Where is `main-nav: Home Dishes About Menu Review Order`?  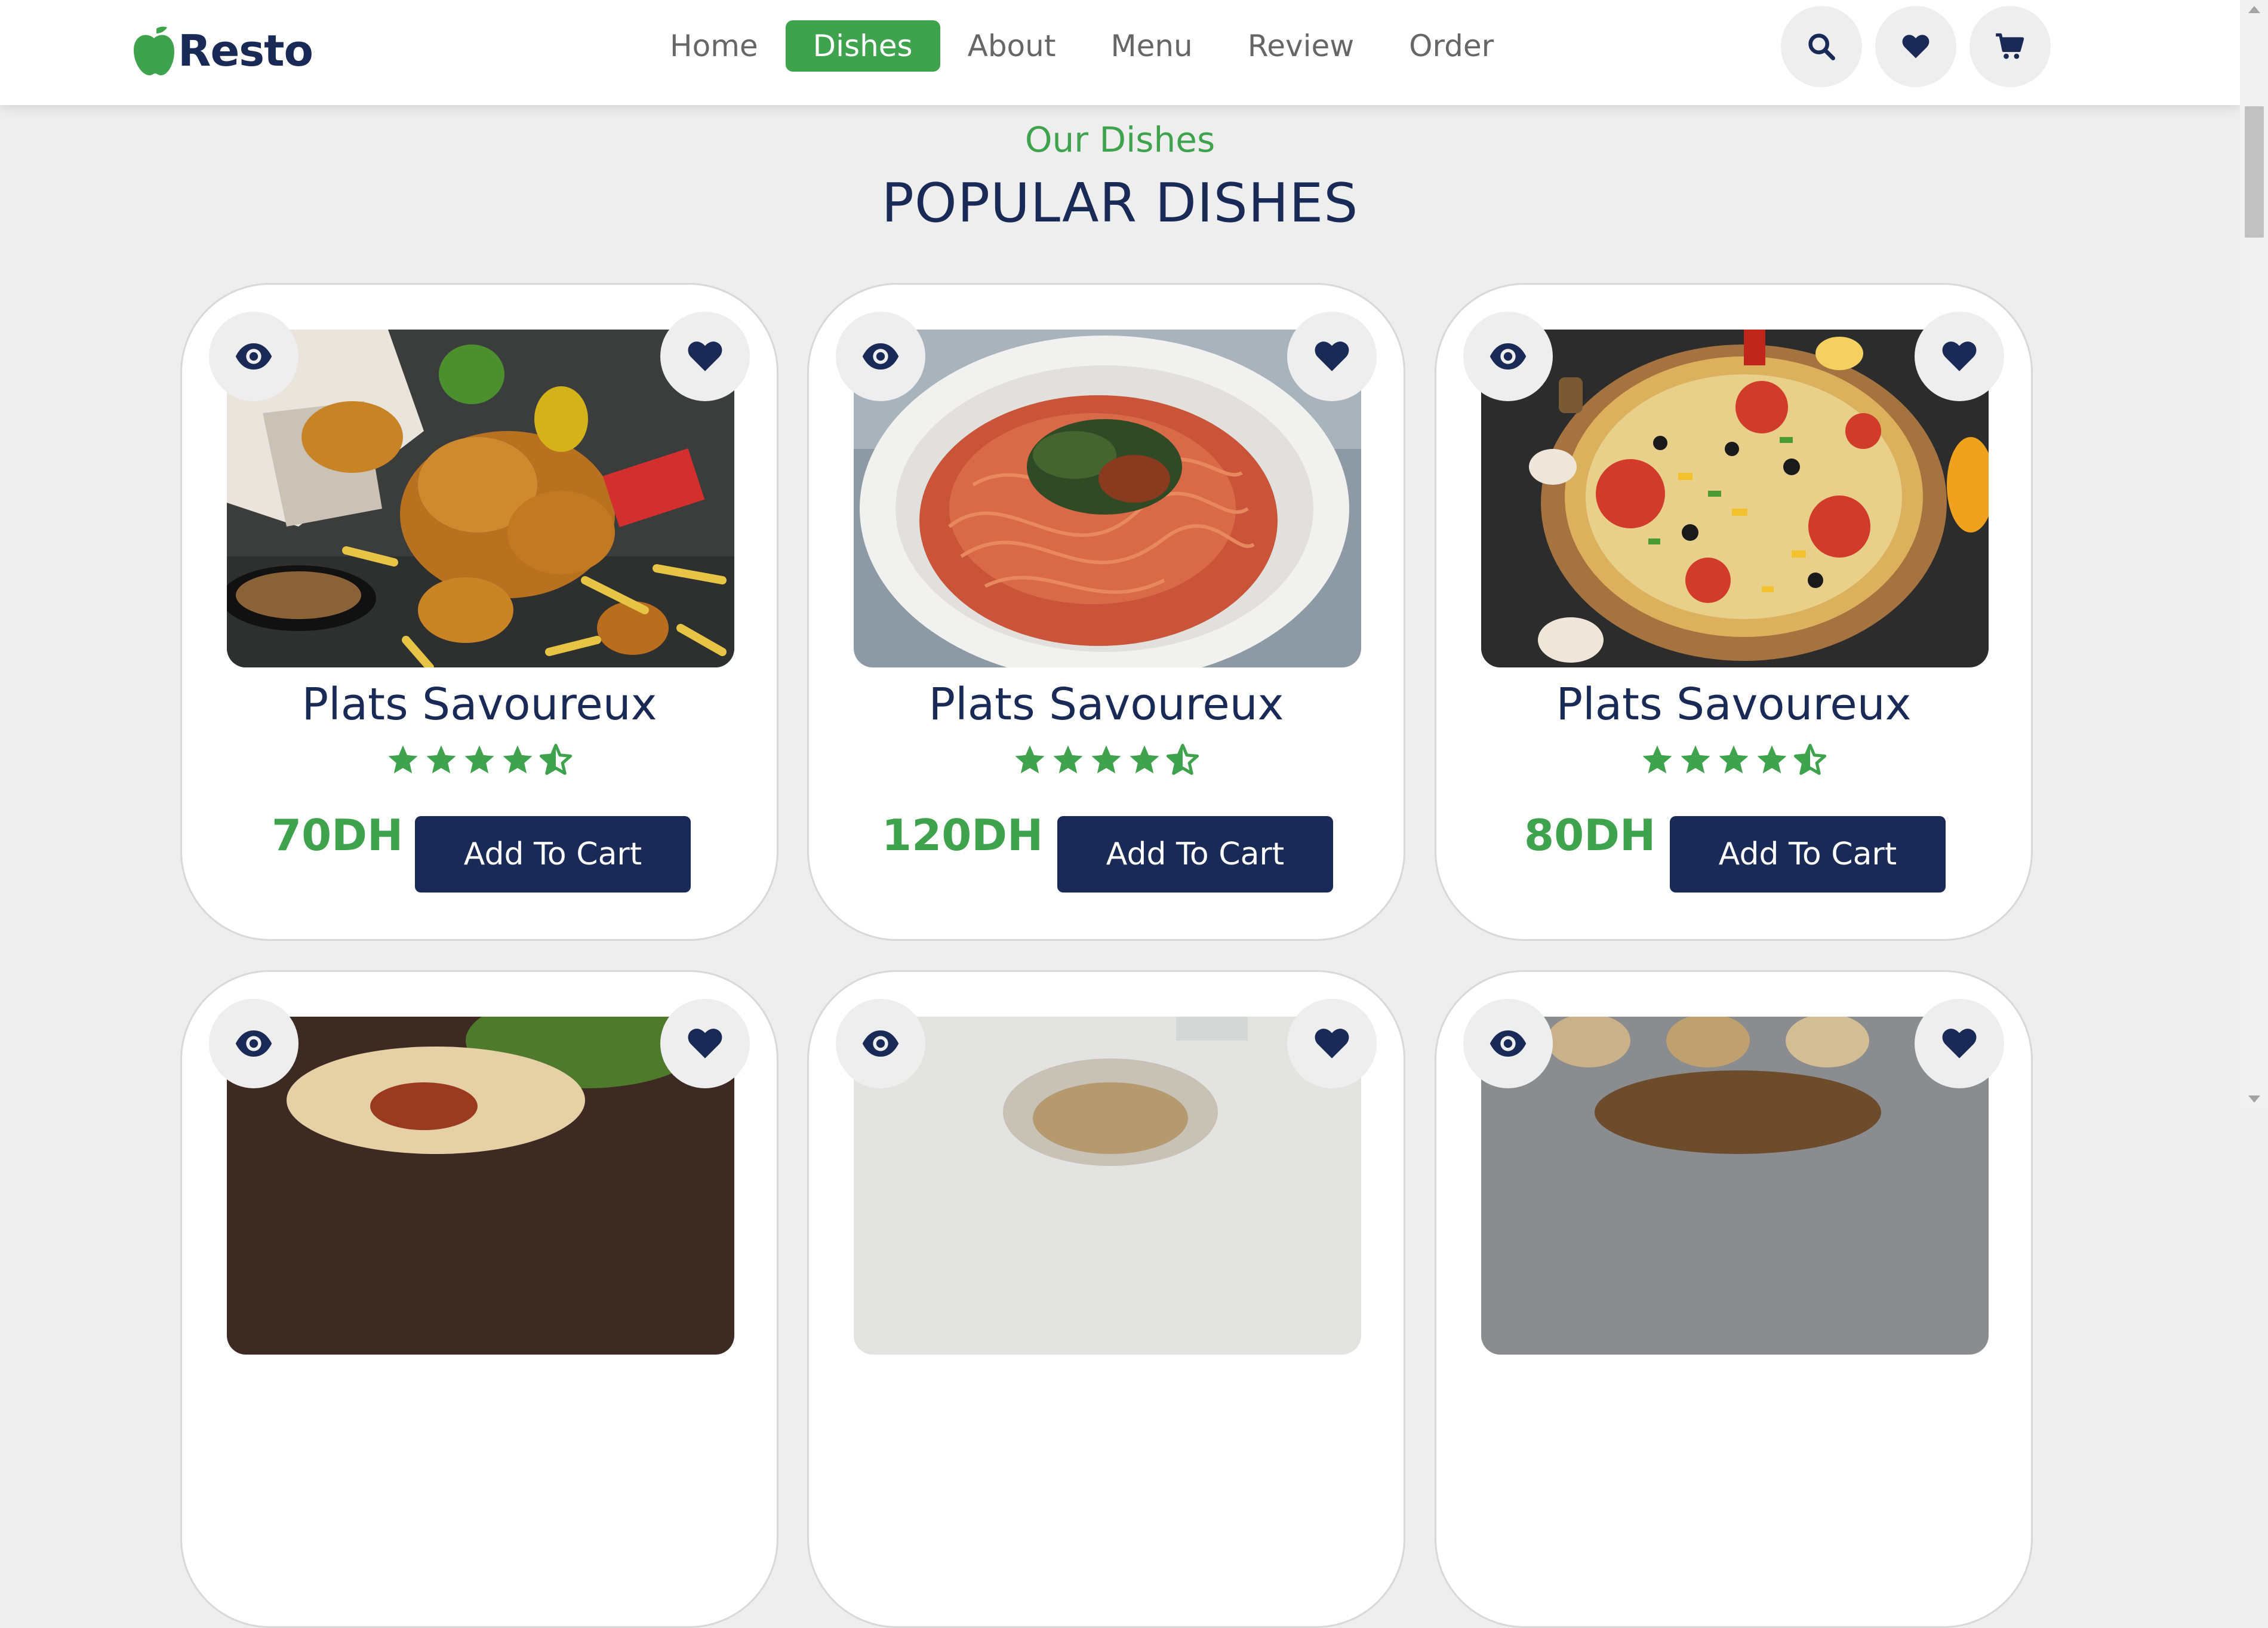
main-nav: Home Dishes About Menu Review Order is located at coordinates (1081, 46).